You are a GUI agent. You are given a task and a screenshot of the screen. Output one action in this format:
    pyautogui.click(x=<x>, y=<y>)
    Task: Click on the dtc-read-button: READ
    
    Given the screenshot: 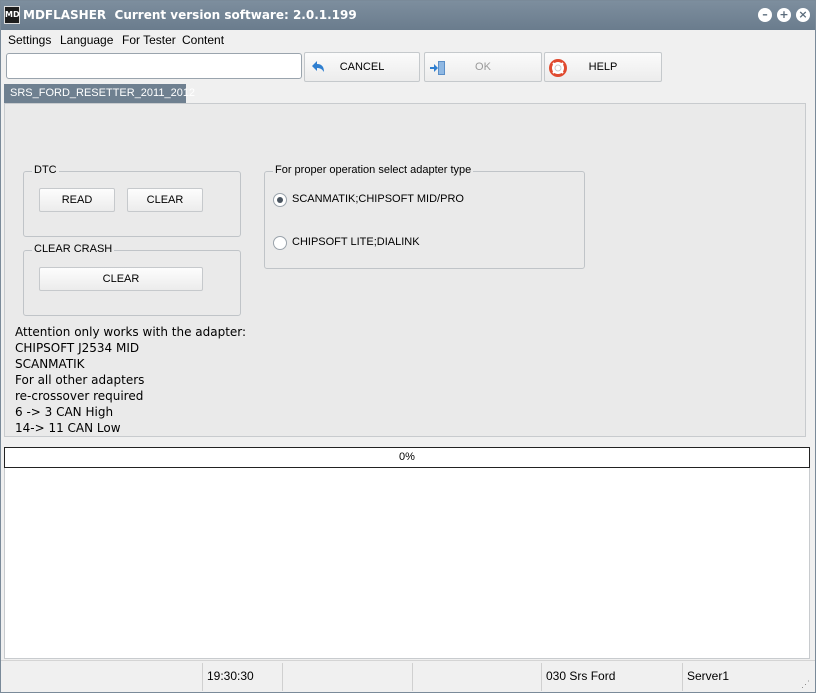 What is the action you would take?
    pyautogui.click(x=77, y=200)
    